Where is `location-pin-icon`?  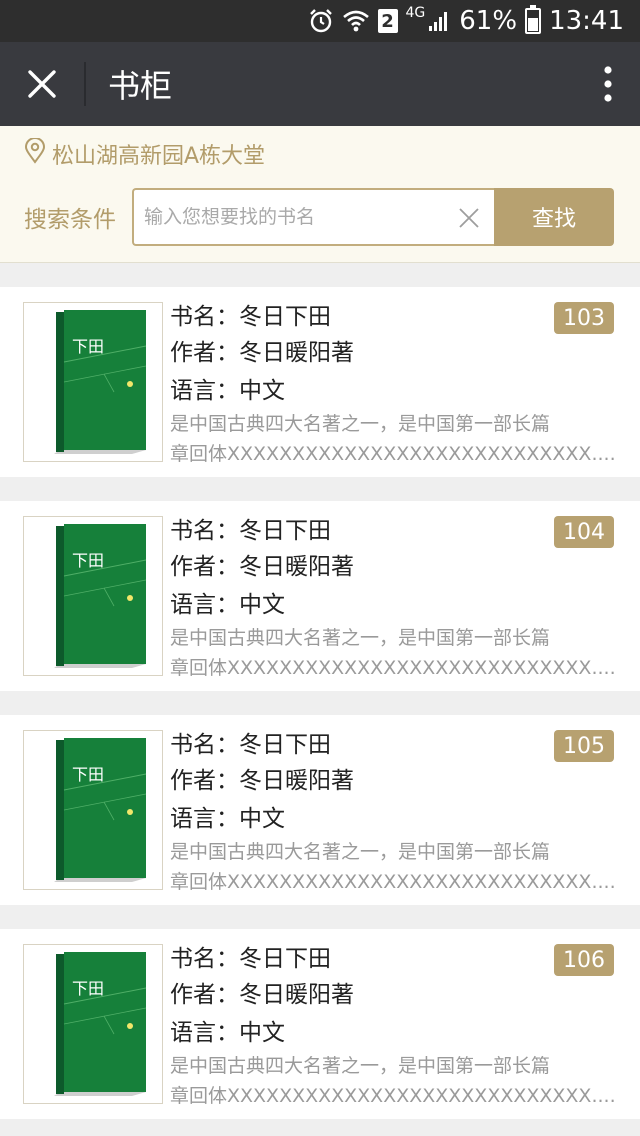 location-pin-icon is located at coordinates (38, 153).